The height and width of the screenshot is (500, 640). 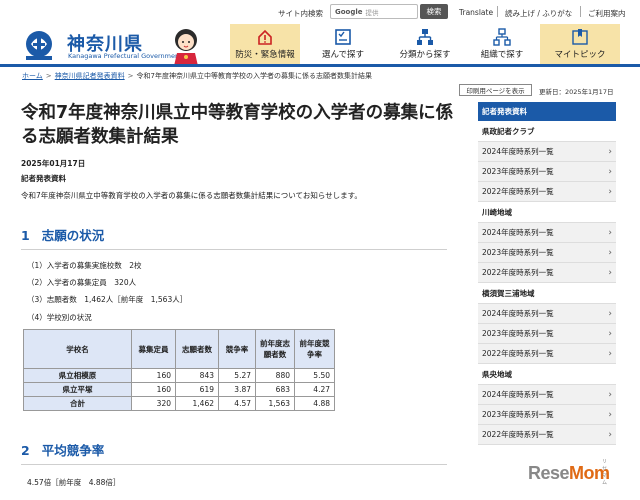 What do you see at coordinates (237, 389) in the screenshot?
I see `table-cell: 3.87` at bounding box center [237, 389].